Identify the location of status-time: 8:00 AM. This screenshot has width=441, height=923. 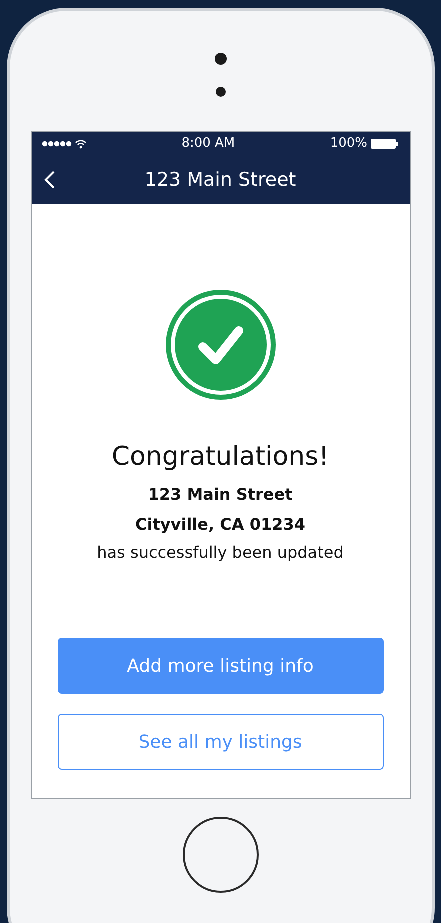
(209, 144).